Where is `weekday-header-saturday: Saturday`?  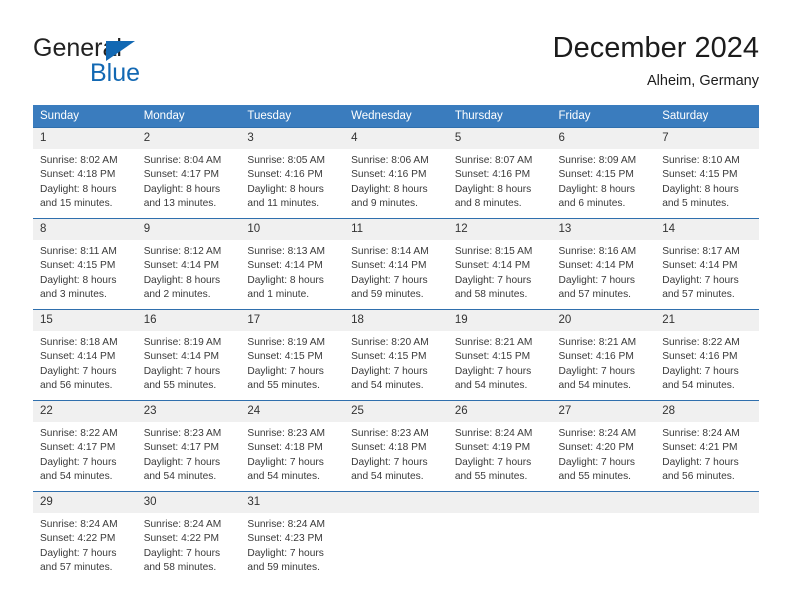
weekday-header-saturday: Saturday is located at coordinates (707, 116).